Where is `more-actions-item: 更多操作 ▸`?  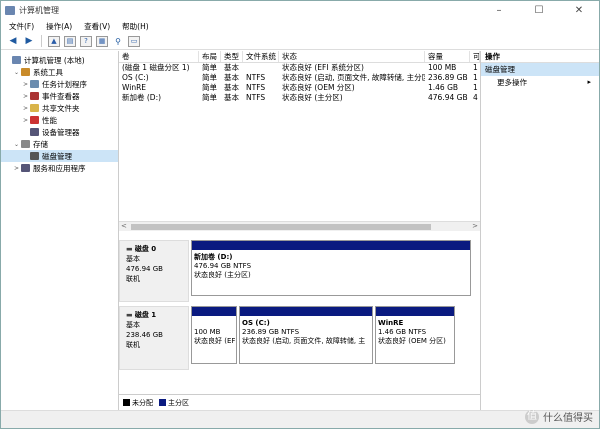
more-actions-item: 更多操作 ▸ is located at coordinates (540, 82).